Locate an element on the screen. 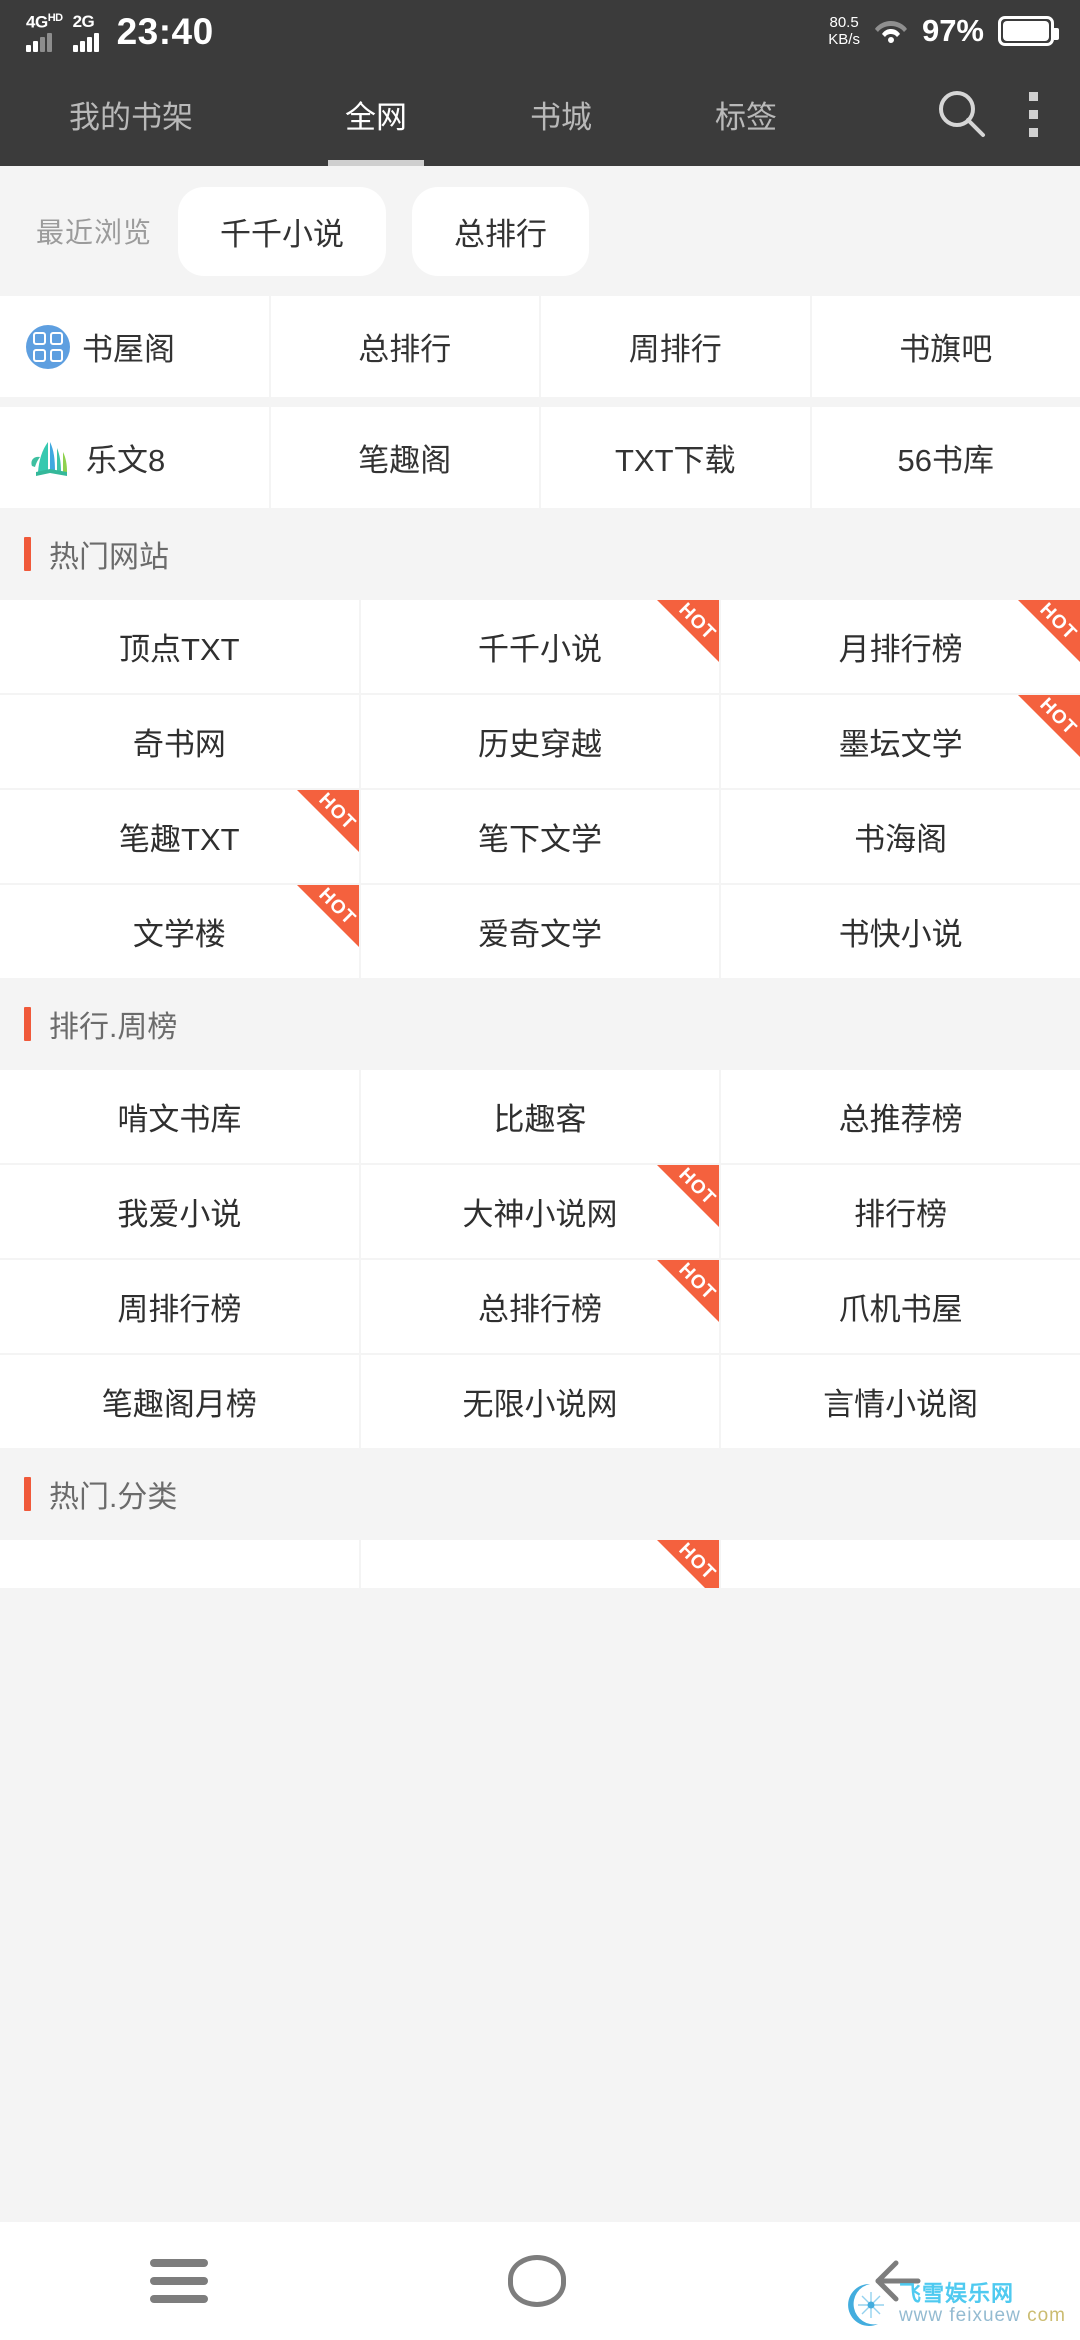  quick-item-txt-download: TXT下载 is located at coordinates (675, 457).